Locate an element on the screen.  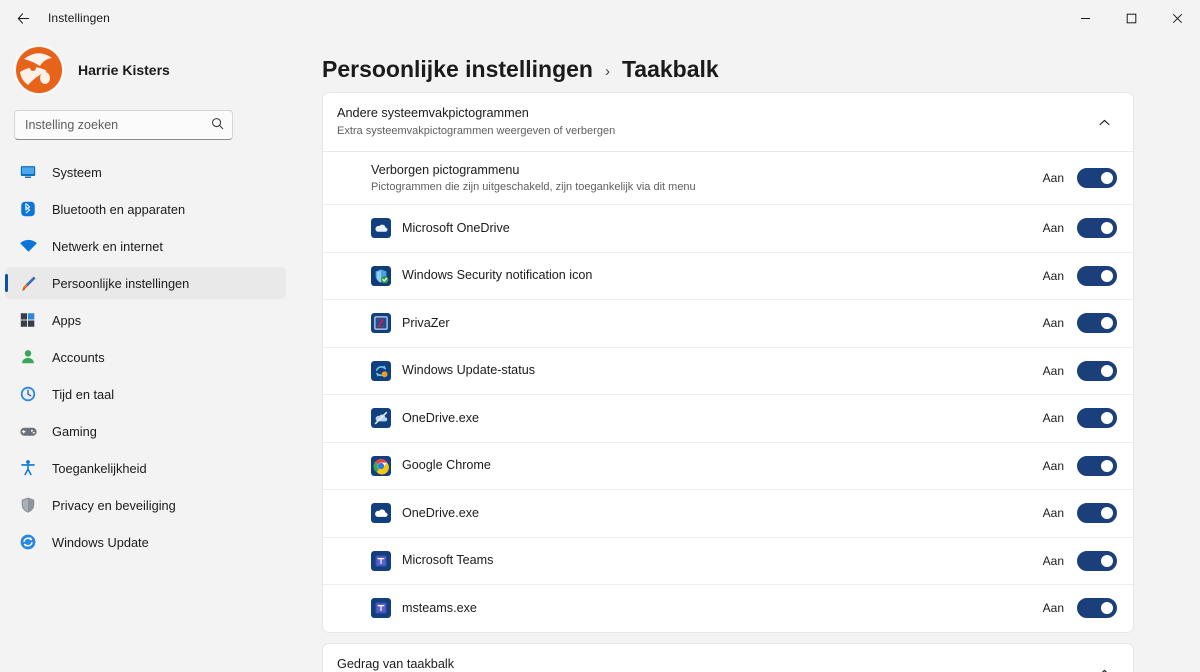
sidebar-item-persoonlijke-instellingen: Persoonlijke instellingen is located at coordinates (145, 283).